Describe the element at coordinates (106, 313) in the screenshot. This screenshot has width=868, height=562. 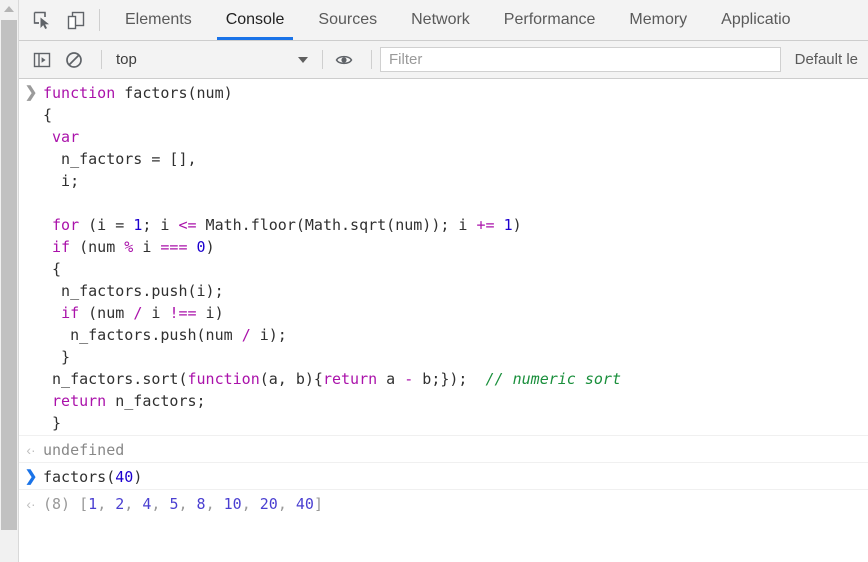
I see `code-token: (num` at that location.